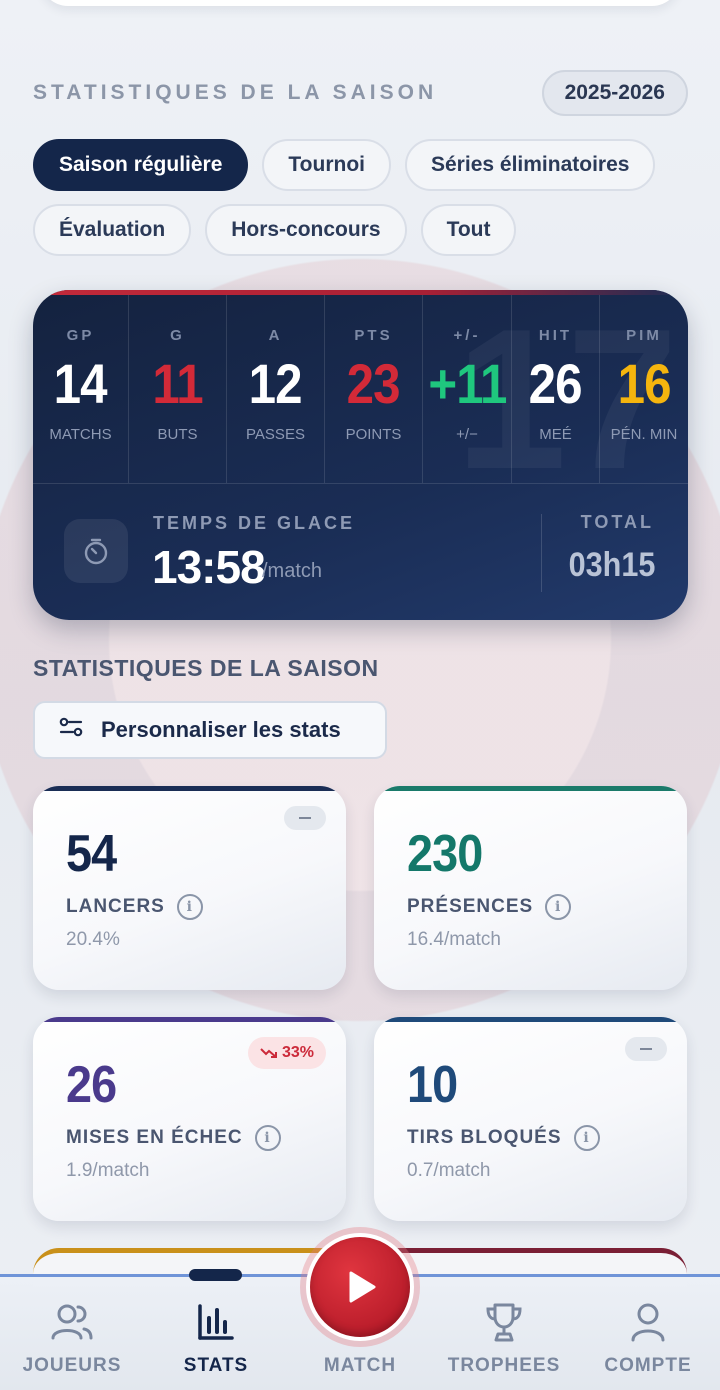  I want to click on stat-value: 16, so click(644, 383).